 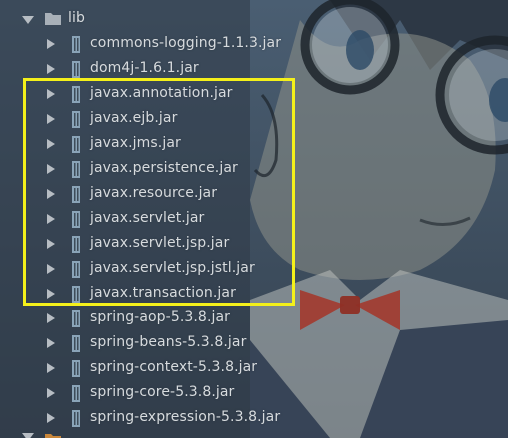 I want to click on tree-node-jar: spring-aop-5.3.8.jar, so click(x=254, y=318).